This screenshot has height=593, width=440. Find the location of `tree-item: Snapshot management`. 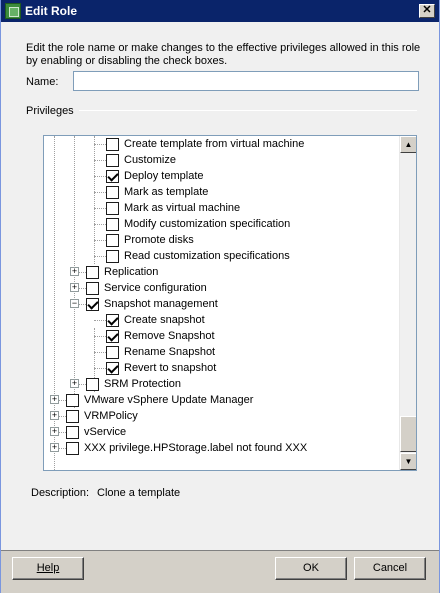

tree-item: Snapshot management is located at coordinates (152, 304).